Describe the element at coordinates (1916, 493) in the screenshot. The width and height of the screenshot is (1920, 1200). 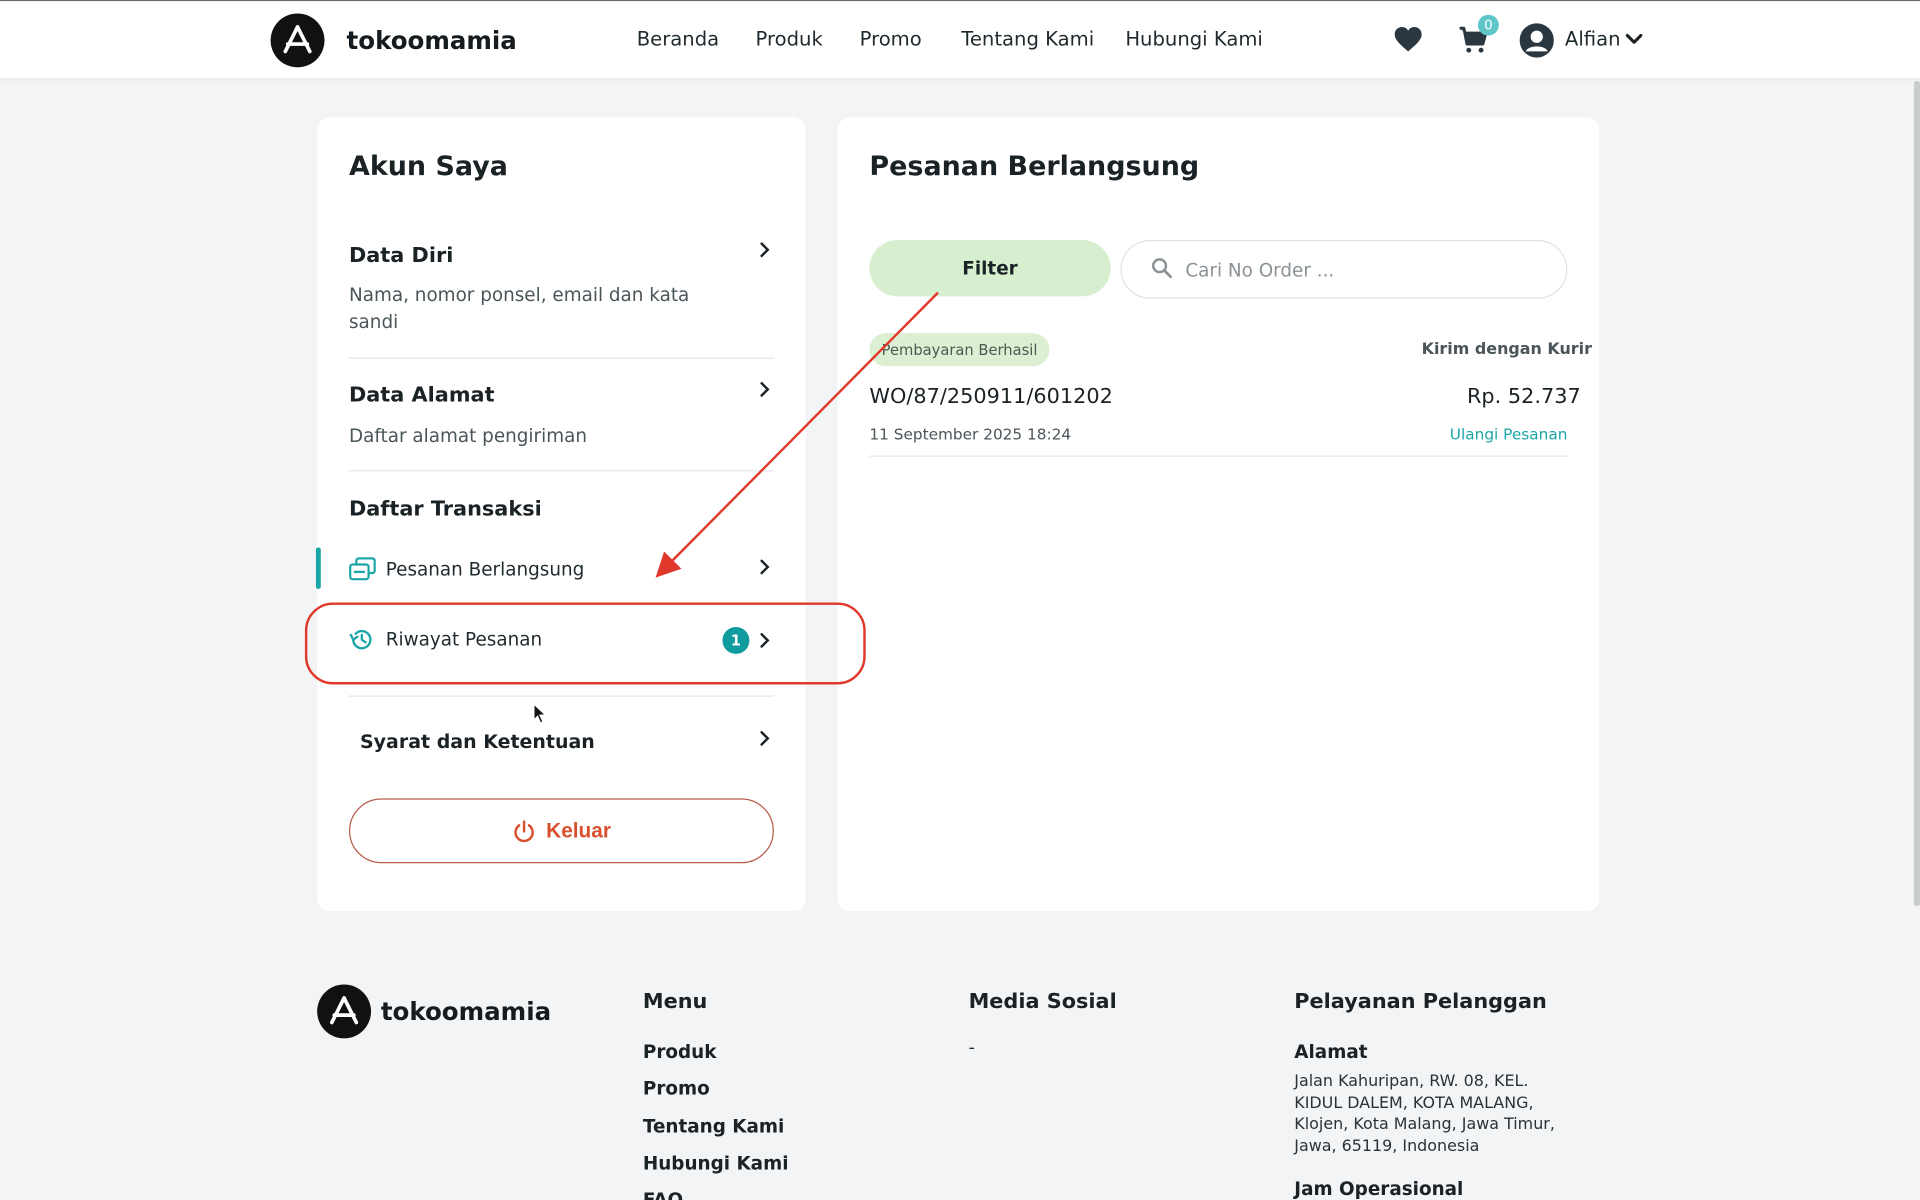
I see `page-scrollbar` at that location.